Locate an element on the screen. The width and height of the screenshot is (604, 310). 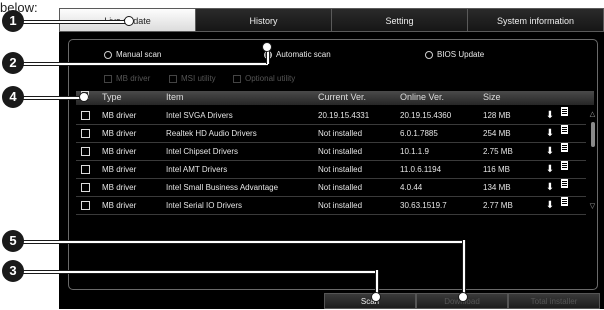
column-header-size: Size is located at coordinates (492, 97).